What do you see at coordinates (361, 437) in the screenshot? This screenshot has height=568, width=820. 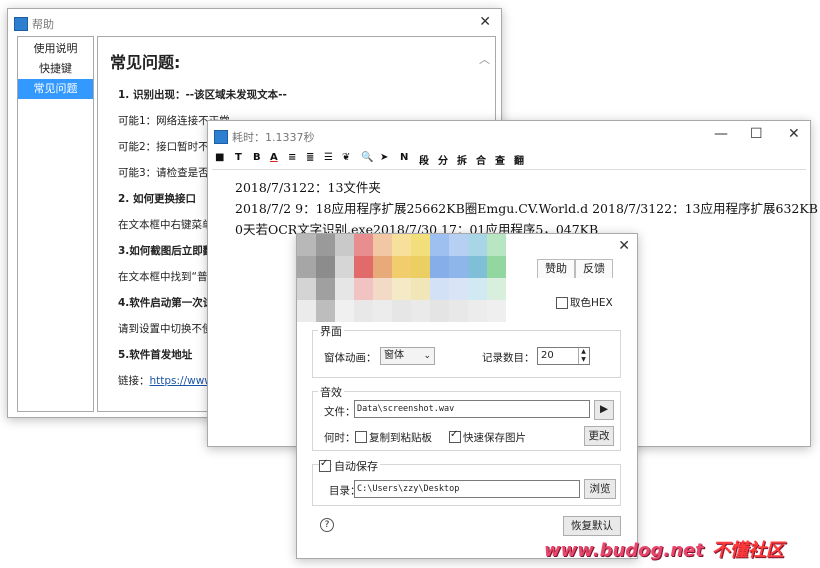 I see `copy-clipboard-checkbox` at bounding box center [361, 437].